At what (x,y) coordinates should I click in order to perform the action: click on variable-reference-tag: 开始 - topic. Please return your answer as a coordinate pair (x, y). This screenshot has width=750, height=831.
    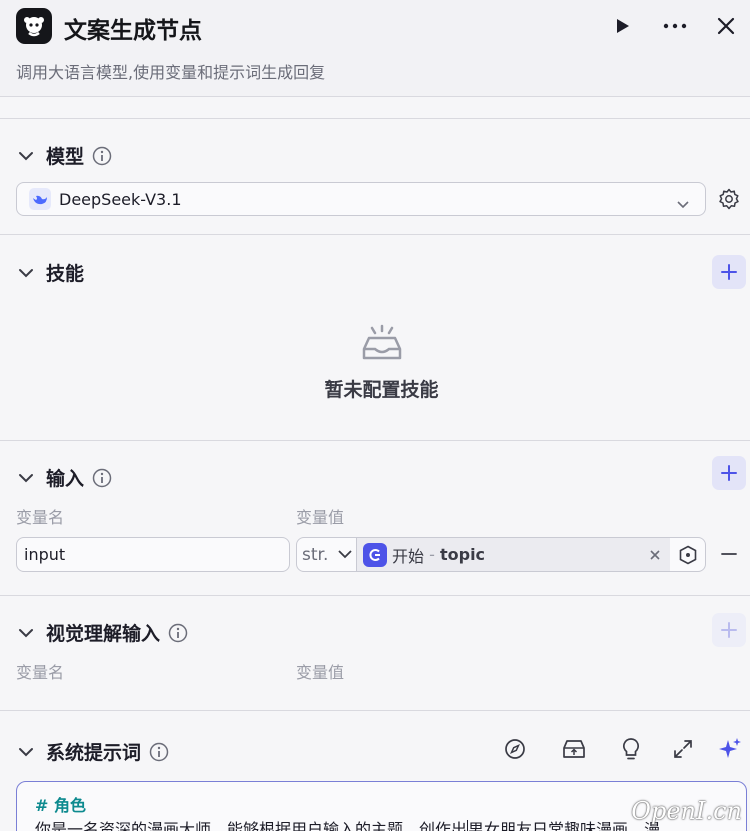
    Looking at the image, I should click on (513, 554).